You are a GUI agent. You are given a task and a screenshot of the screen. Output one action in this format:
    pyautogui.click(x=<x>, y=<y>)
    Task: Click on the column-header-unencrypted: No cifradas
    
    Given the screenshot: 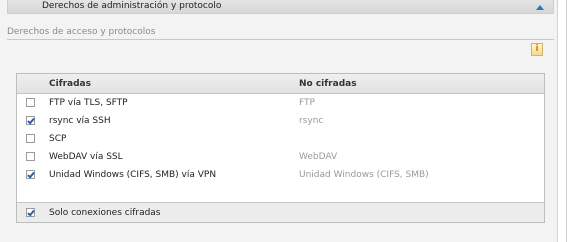 What is the action you would take?
    pyautogui.click(x=328, y=84)
    